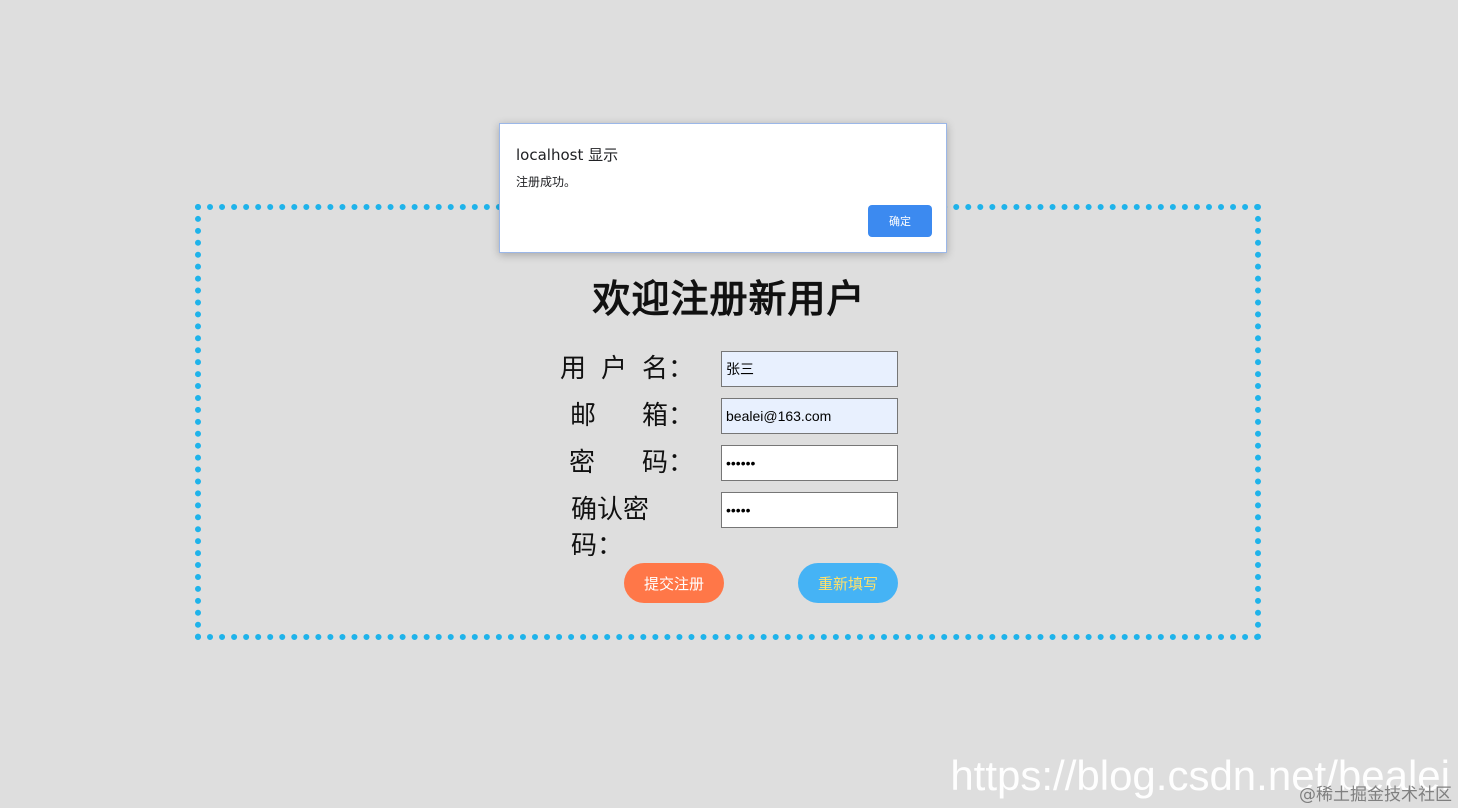  I want to click on password-input, so click(809, 463).